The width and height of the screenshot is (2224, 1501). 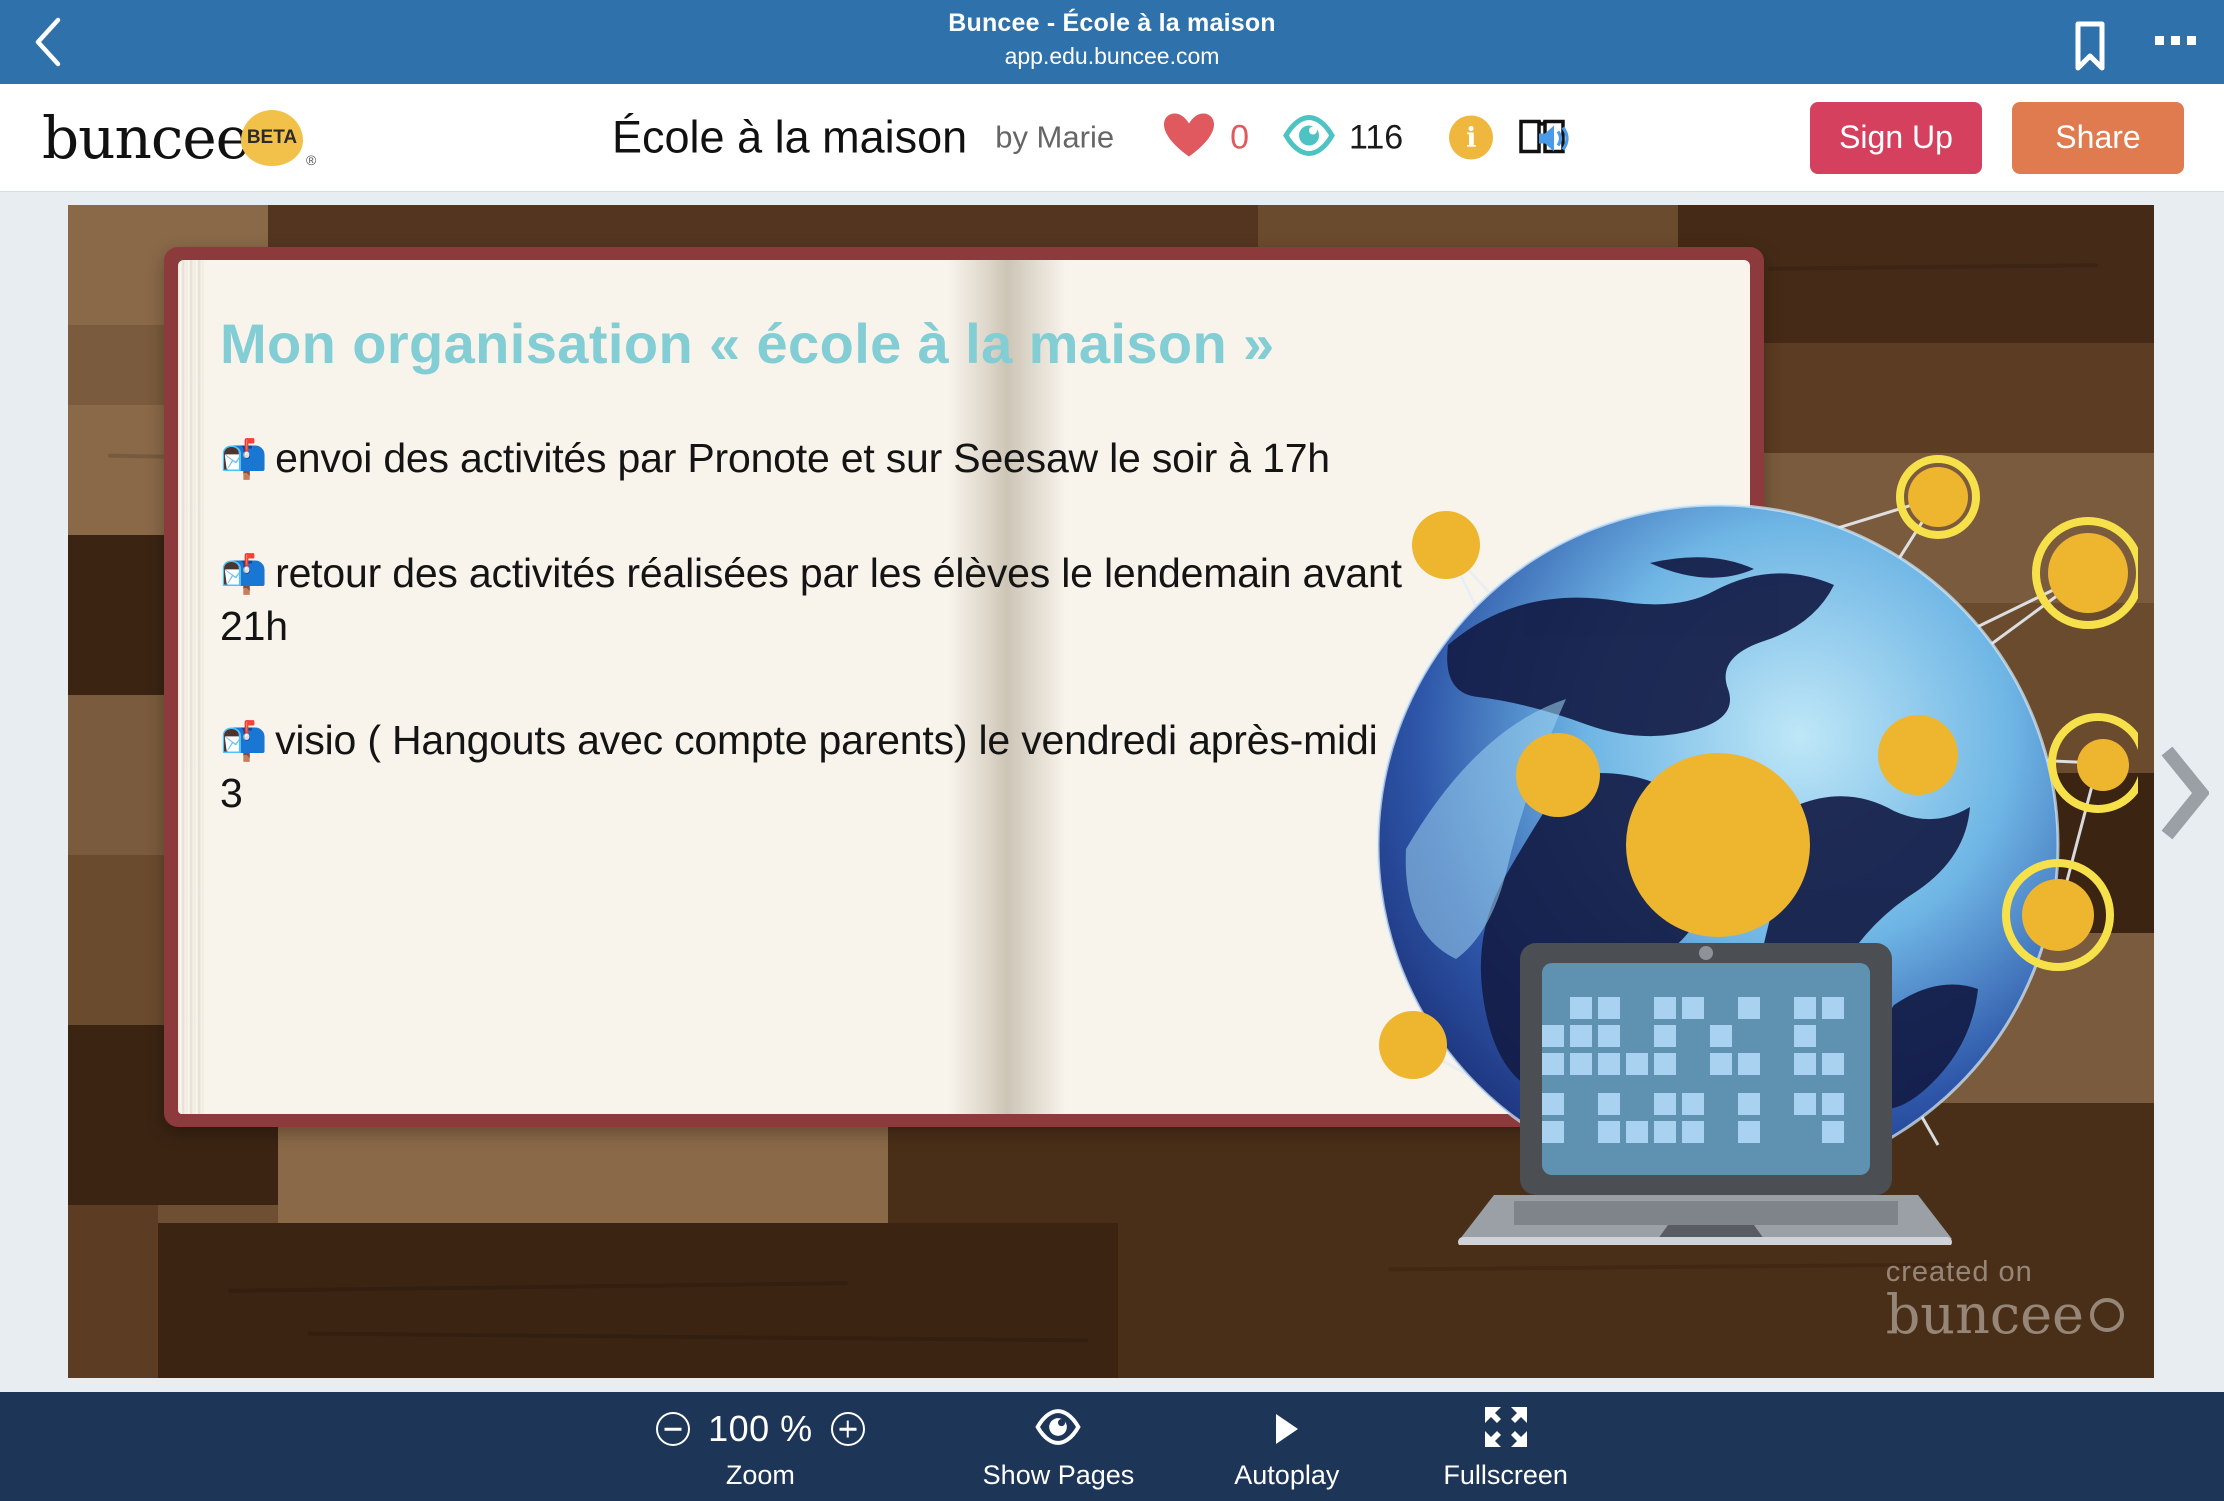 I want to click on views-stat: 116, so click(x=1343, y=137).